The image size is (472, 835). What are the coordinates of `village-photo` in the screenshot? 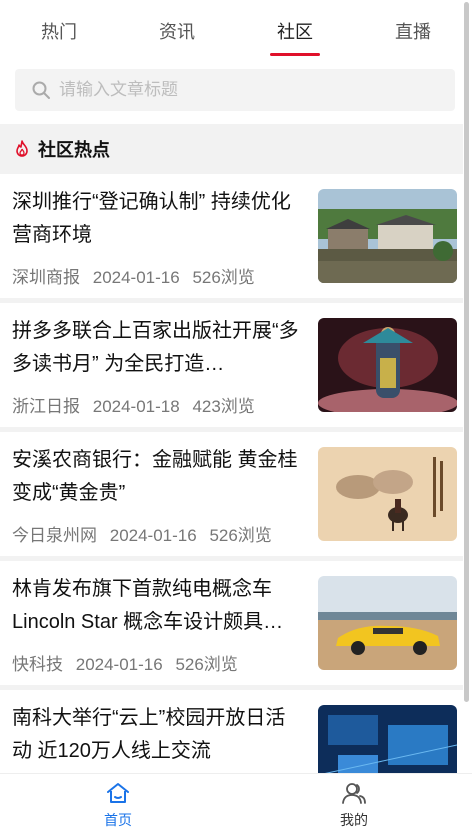 It's located at (387, 236).